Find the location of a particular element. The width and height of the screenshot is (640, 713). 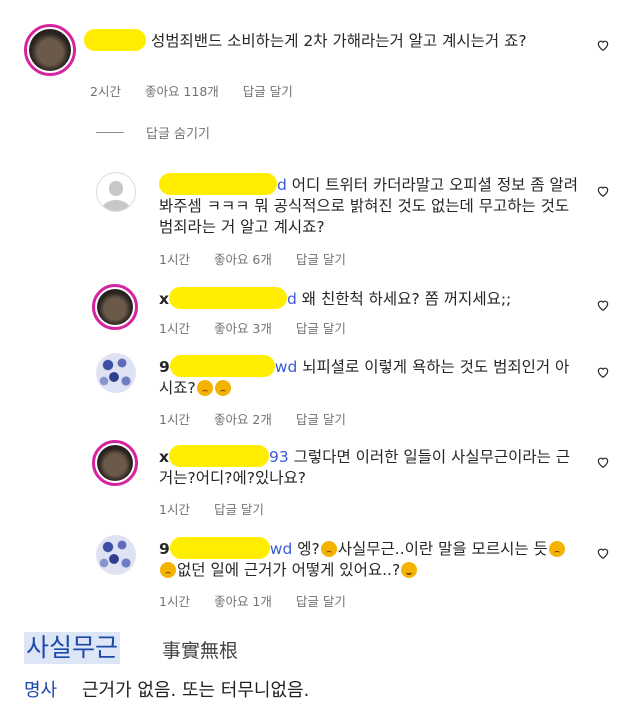

comment-meta: 1시간 좋아요 3개 답글 달기 is located at coordinates (259, 327).